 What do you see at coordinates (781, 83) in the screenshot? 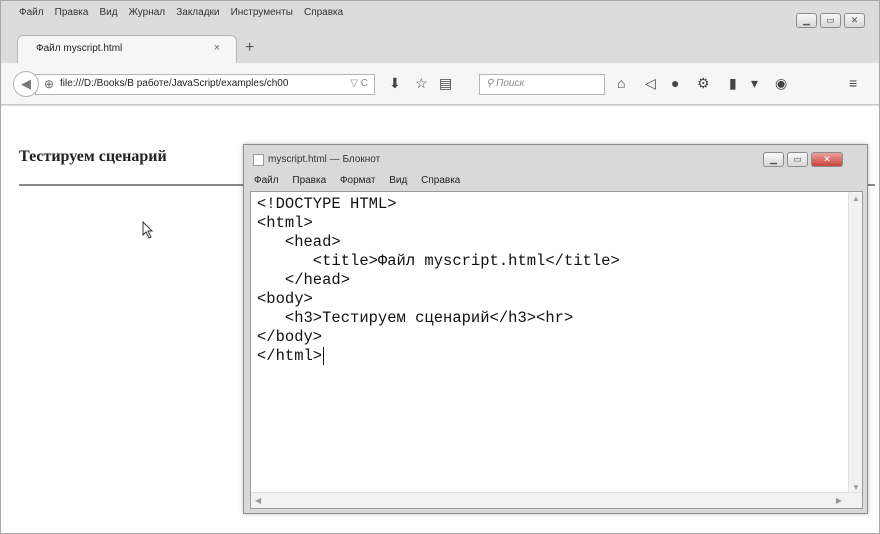
I see `addon-icon: ◉` at bounding box center [781, 83].